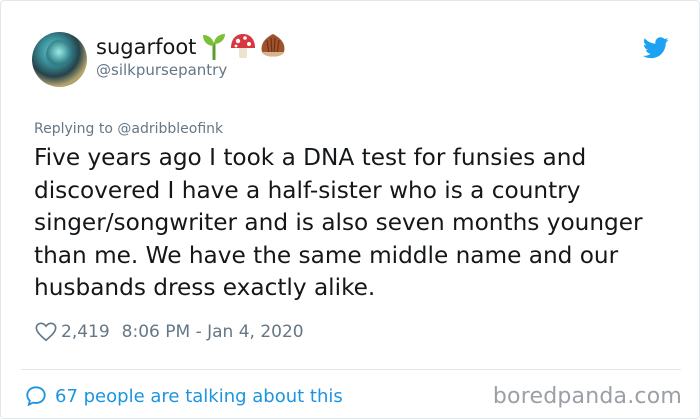 This screenshot has height=419, width=700. Describe the element at coordinates (213, 332) in the screenshot. I see `timestamp: 8:06 PM - Jan 4, 2020` at that location.